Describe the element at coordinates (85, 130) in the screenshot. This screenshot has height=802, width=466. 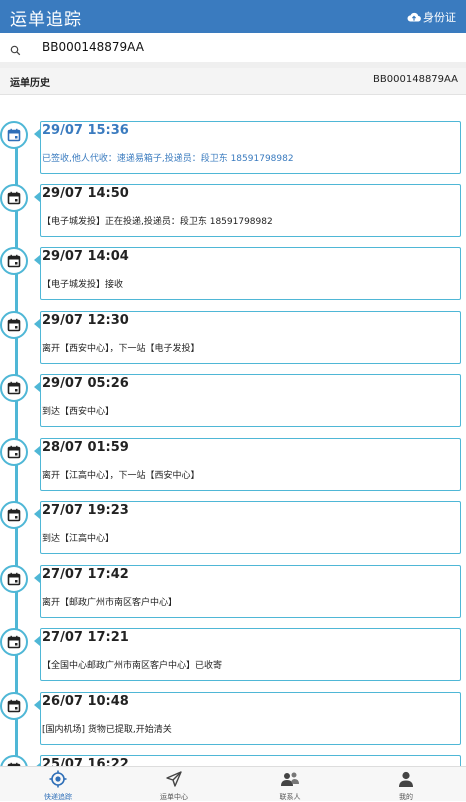
I see `event-time: 29/07 15:36` at that location.